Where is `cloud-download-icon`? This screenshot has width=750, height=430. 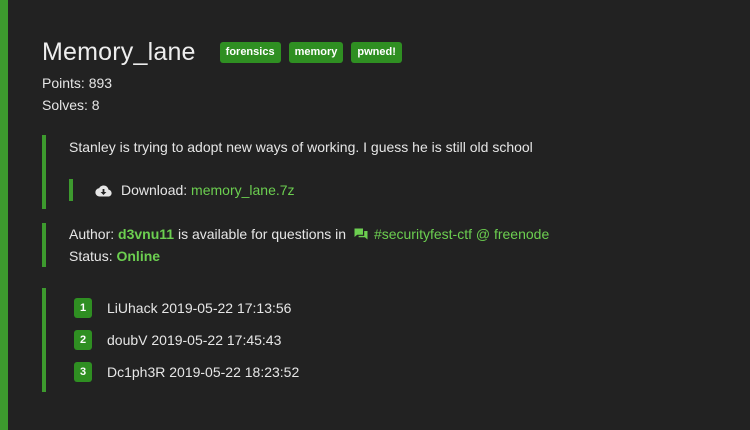 cloud-download-icon is located at coordinates (103, 190).